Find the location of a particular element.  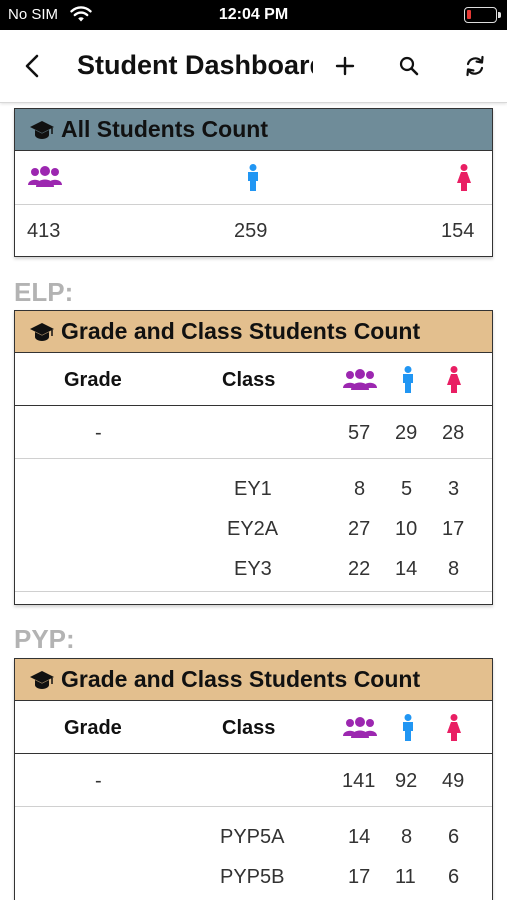

class-name-cell: PYP5A is located at coordinates (252, 837).